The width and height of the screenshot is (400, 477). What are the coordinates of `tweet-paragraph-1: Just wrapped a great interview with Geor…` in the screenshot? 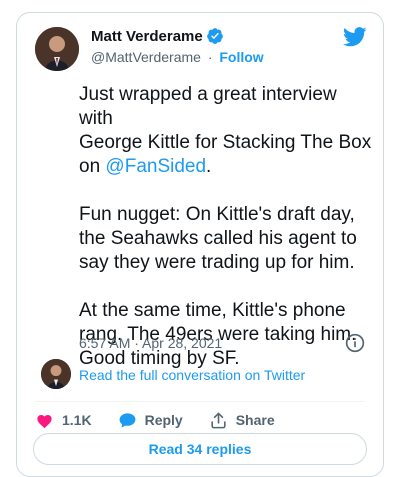 It's located at (227, 131).